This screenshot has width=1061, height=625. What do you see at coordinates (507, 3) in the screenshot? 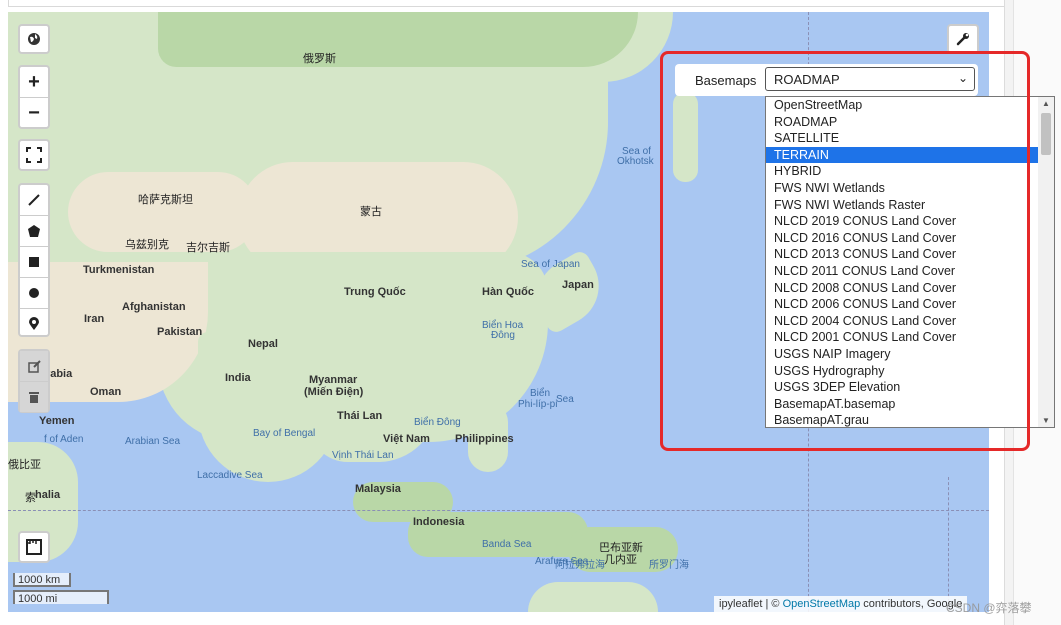
I see `notebook-top-strip` at bounding box center [507, 3].